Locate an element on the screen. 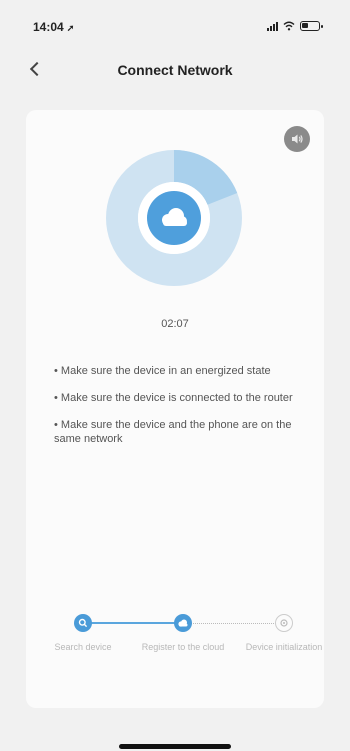 This screenshot has width=350, height=751. nav-bar: Connect Network is located at coordinates (175, 70).